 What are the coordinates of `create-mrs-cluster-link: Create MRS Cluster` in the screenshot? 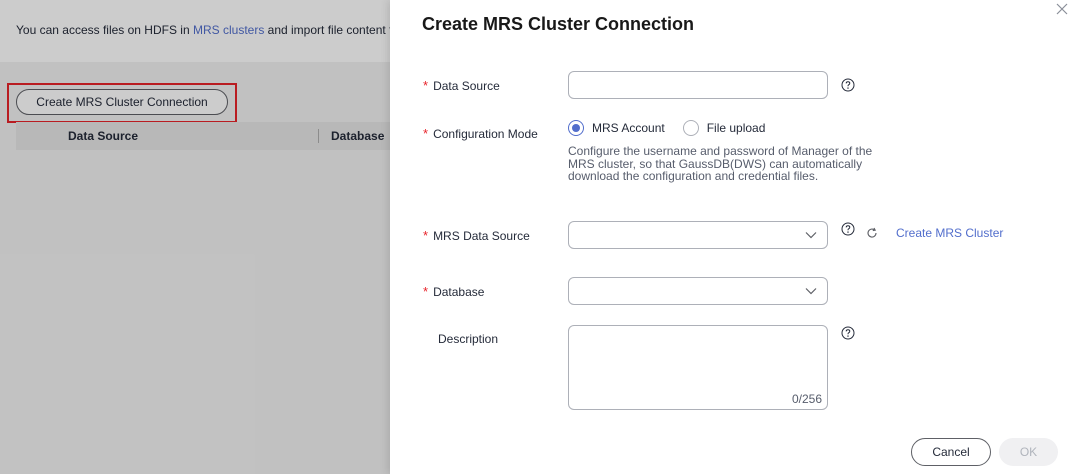 It's located at (949, 233).